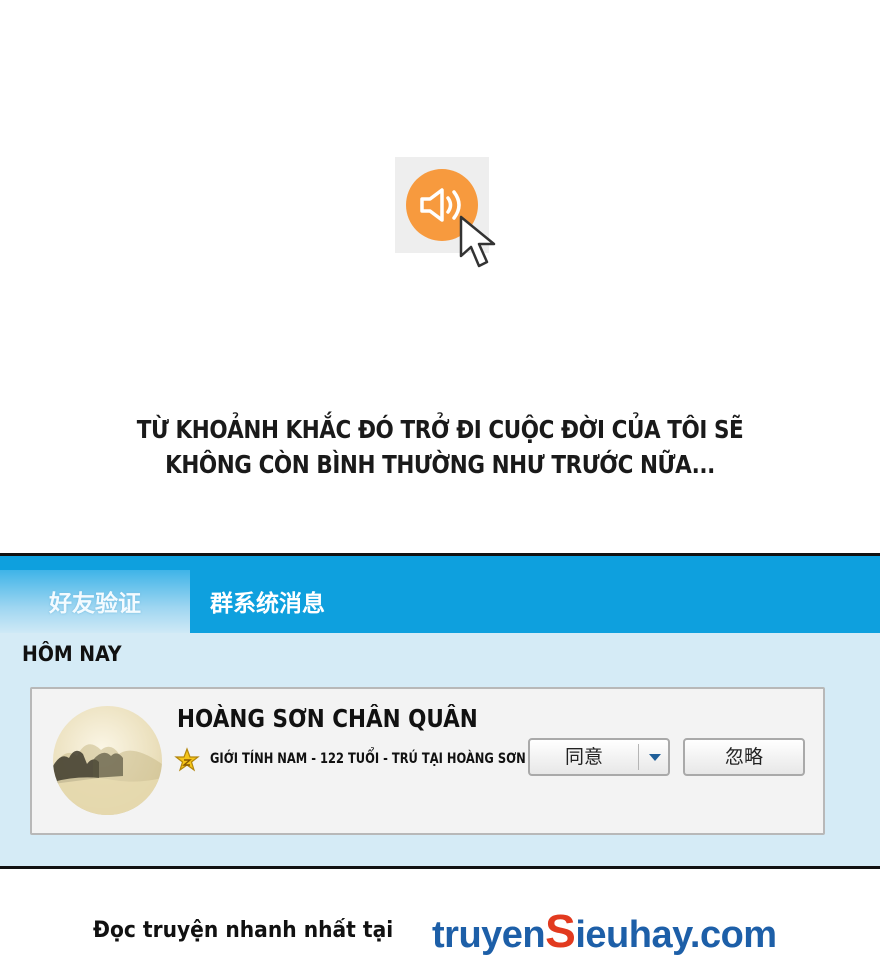 This screenshot has height=971, width=880. What do you see at coordinates (583, 757) in the screenshot?
I see `agree-label: 同意` at bounding box center [583, 757].